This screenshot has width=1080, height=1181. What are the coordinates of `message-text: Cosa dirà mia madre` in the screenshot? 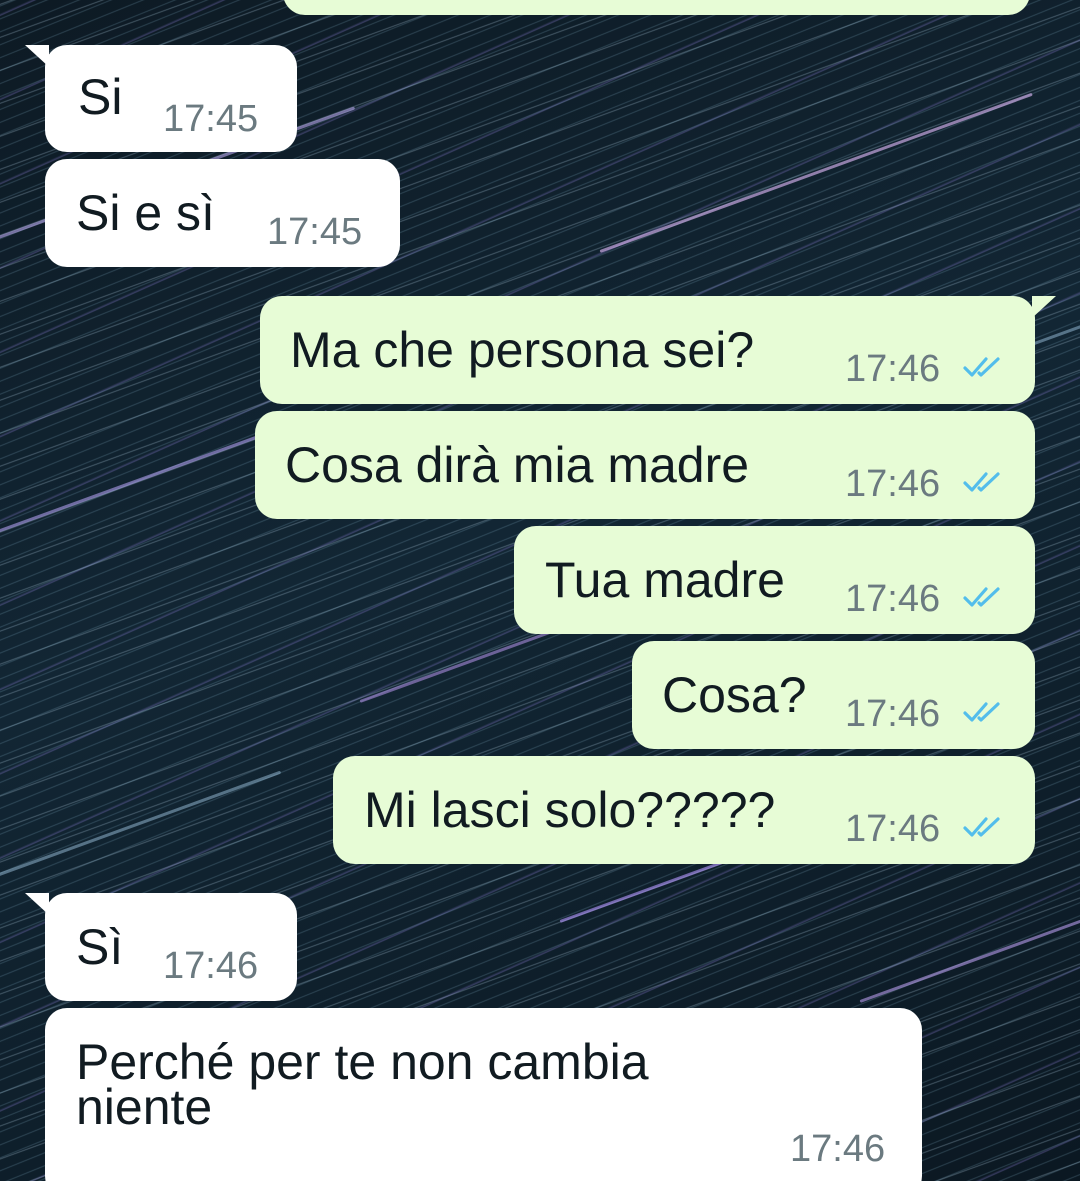 It's located at (517, 465).